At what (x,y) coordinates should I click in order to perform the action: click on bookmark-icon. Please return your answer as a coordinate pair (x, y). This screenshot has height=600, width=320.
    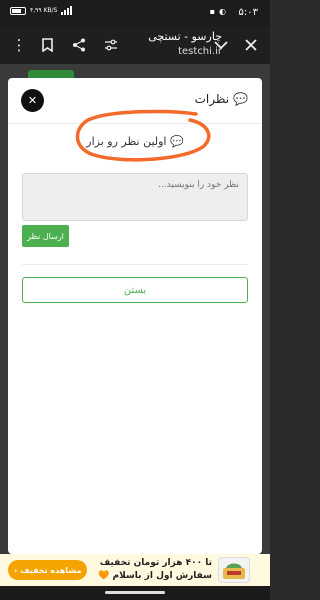
    Looking at the image, I should click on (47, 45).